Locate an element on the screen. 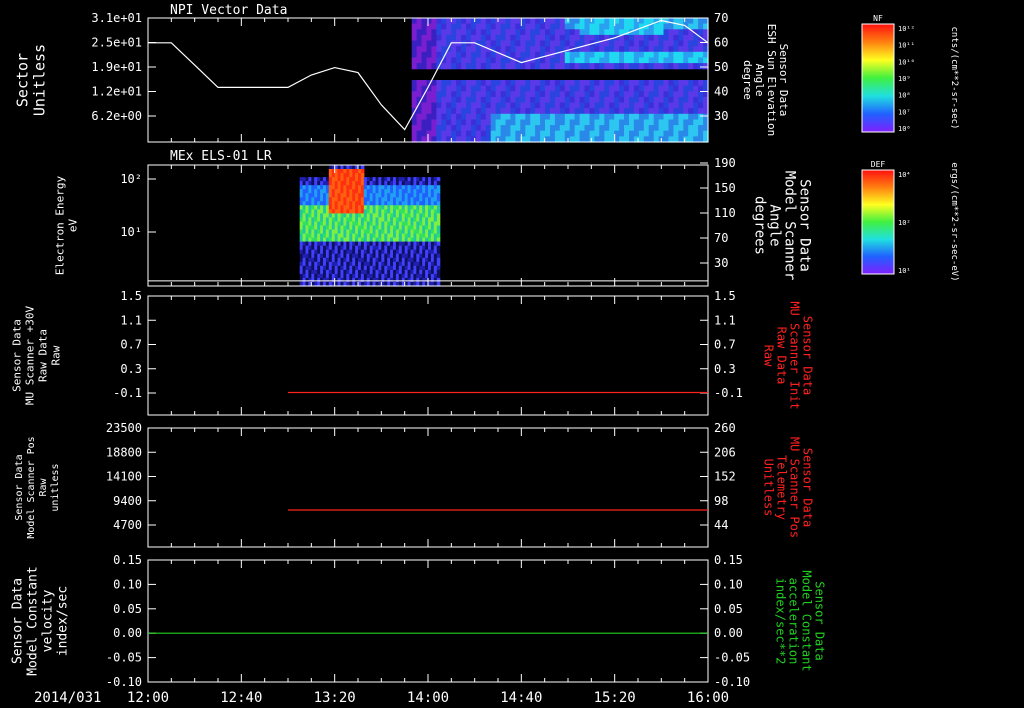 Image resolution: width=1024 pixels, height=708 pixels. y-tick-label-left: 1.9e+01 is located at coordinates (116, 67).